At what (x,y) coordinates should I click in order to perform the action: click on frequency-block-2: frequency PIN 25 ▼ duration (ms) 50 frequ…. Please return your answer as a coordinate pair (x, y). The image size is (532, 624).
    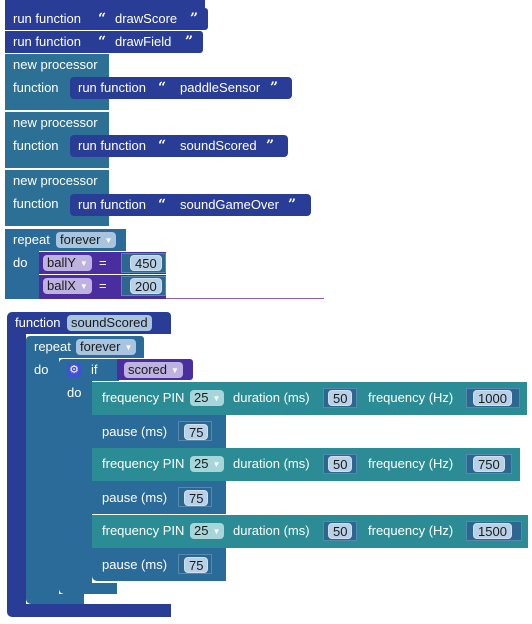
    Looking at the image, I should click on (306, 464).